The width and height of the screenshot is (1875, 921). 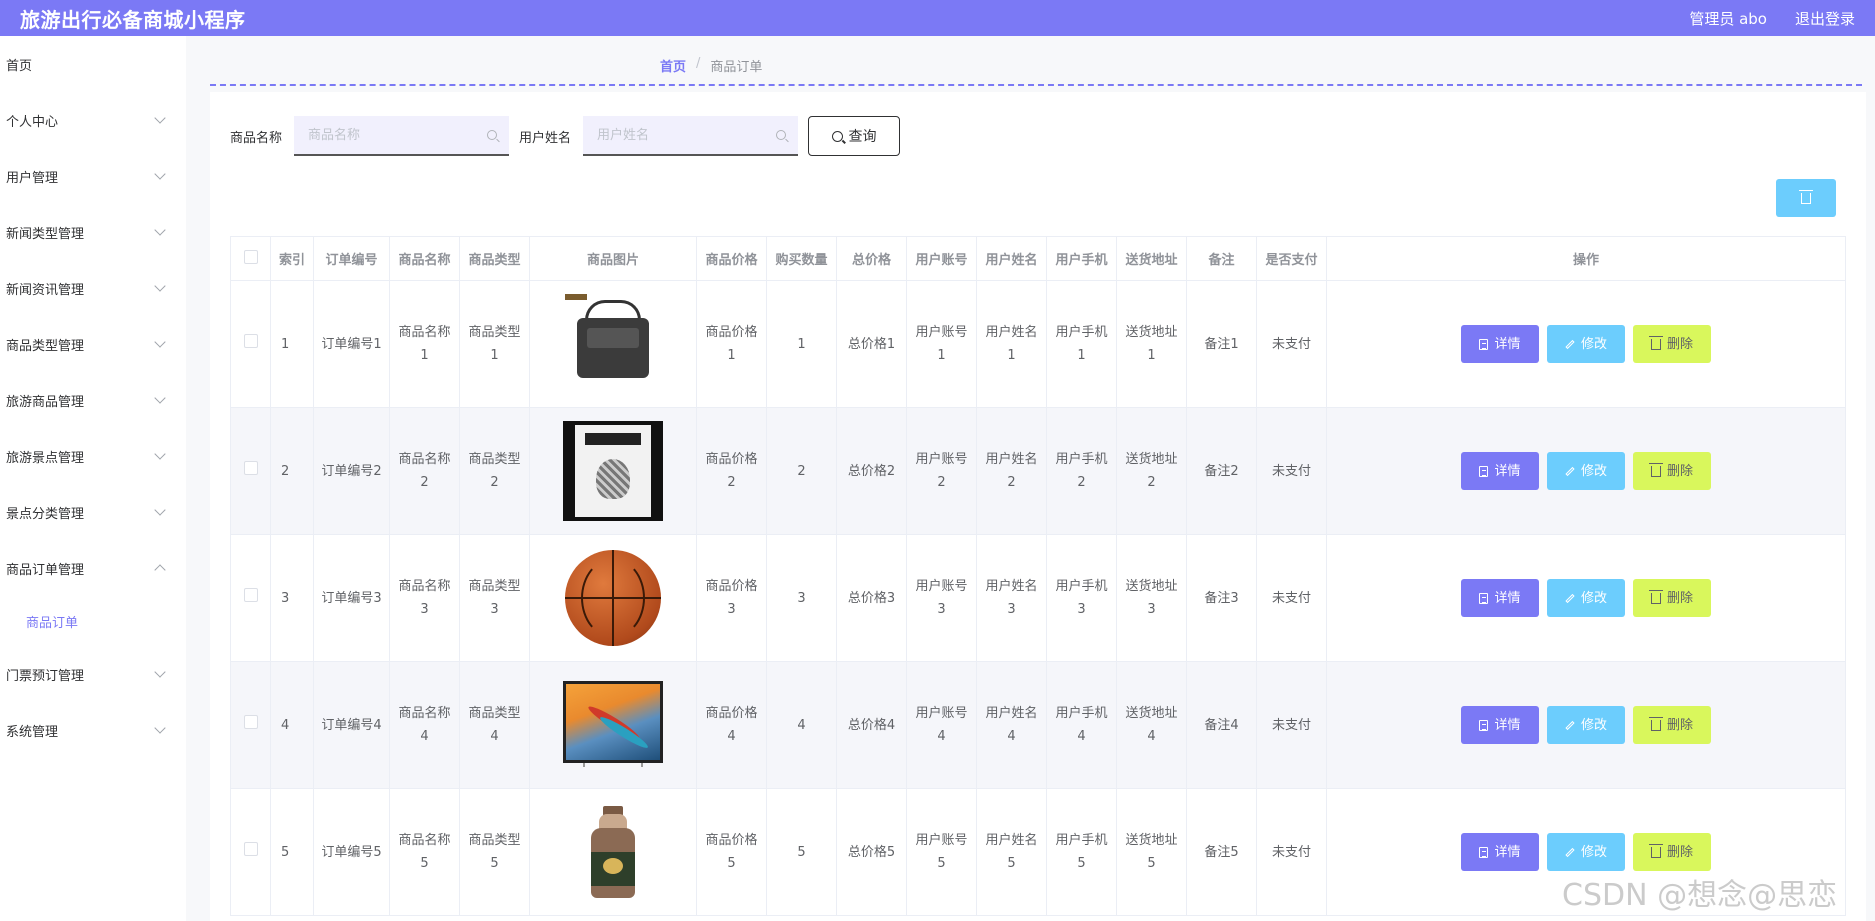 What do you see at coordinates (45, 402) in the screenshot?
I see `sidebar-item-label: 旅游商品管理` at bounding box center [45, 402].